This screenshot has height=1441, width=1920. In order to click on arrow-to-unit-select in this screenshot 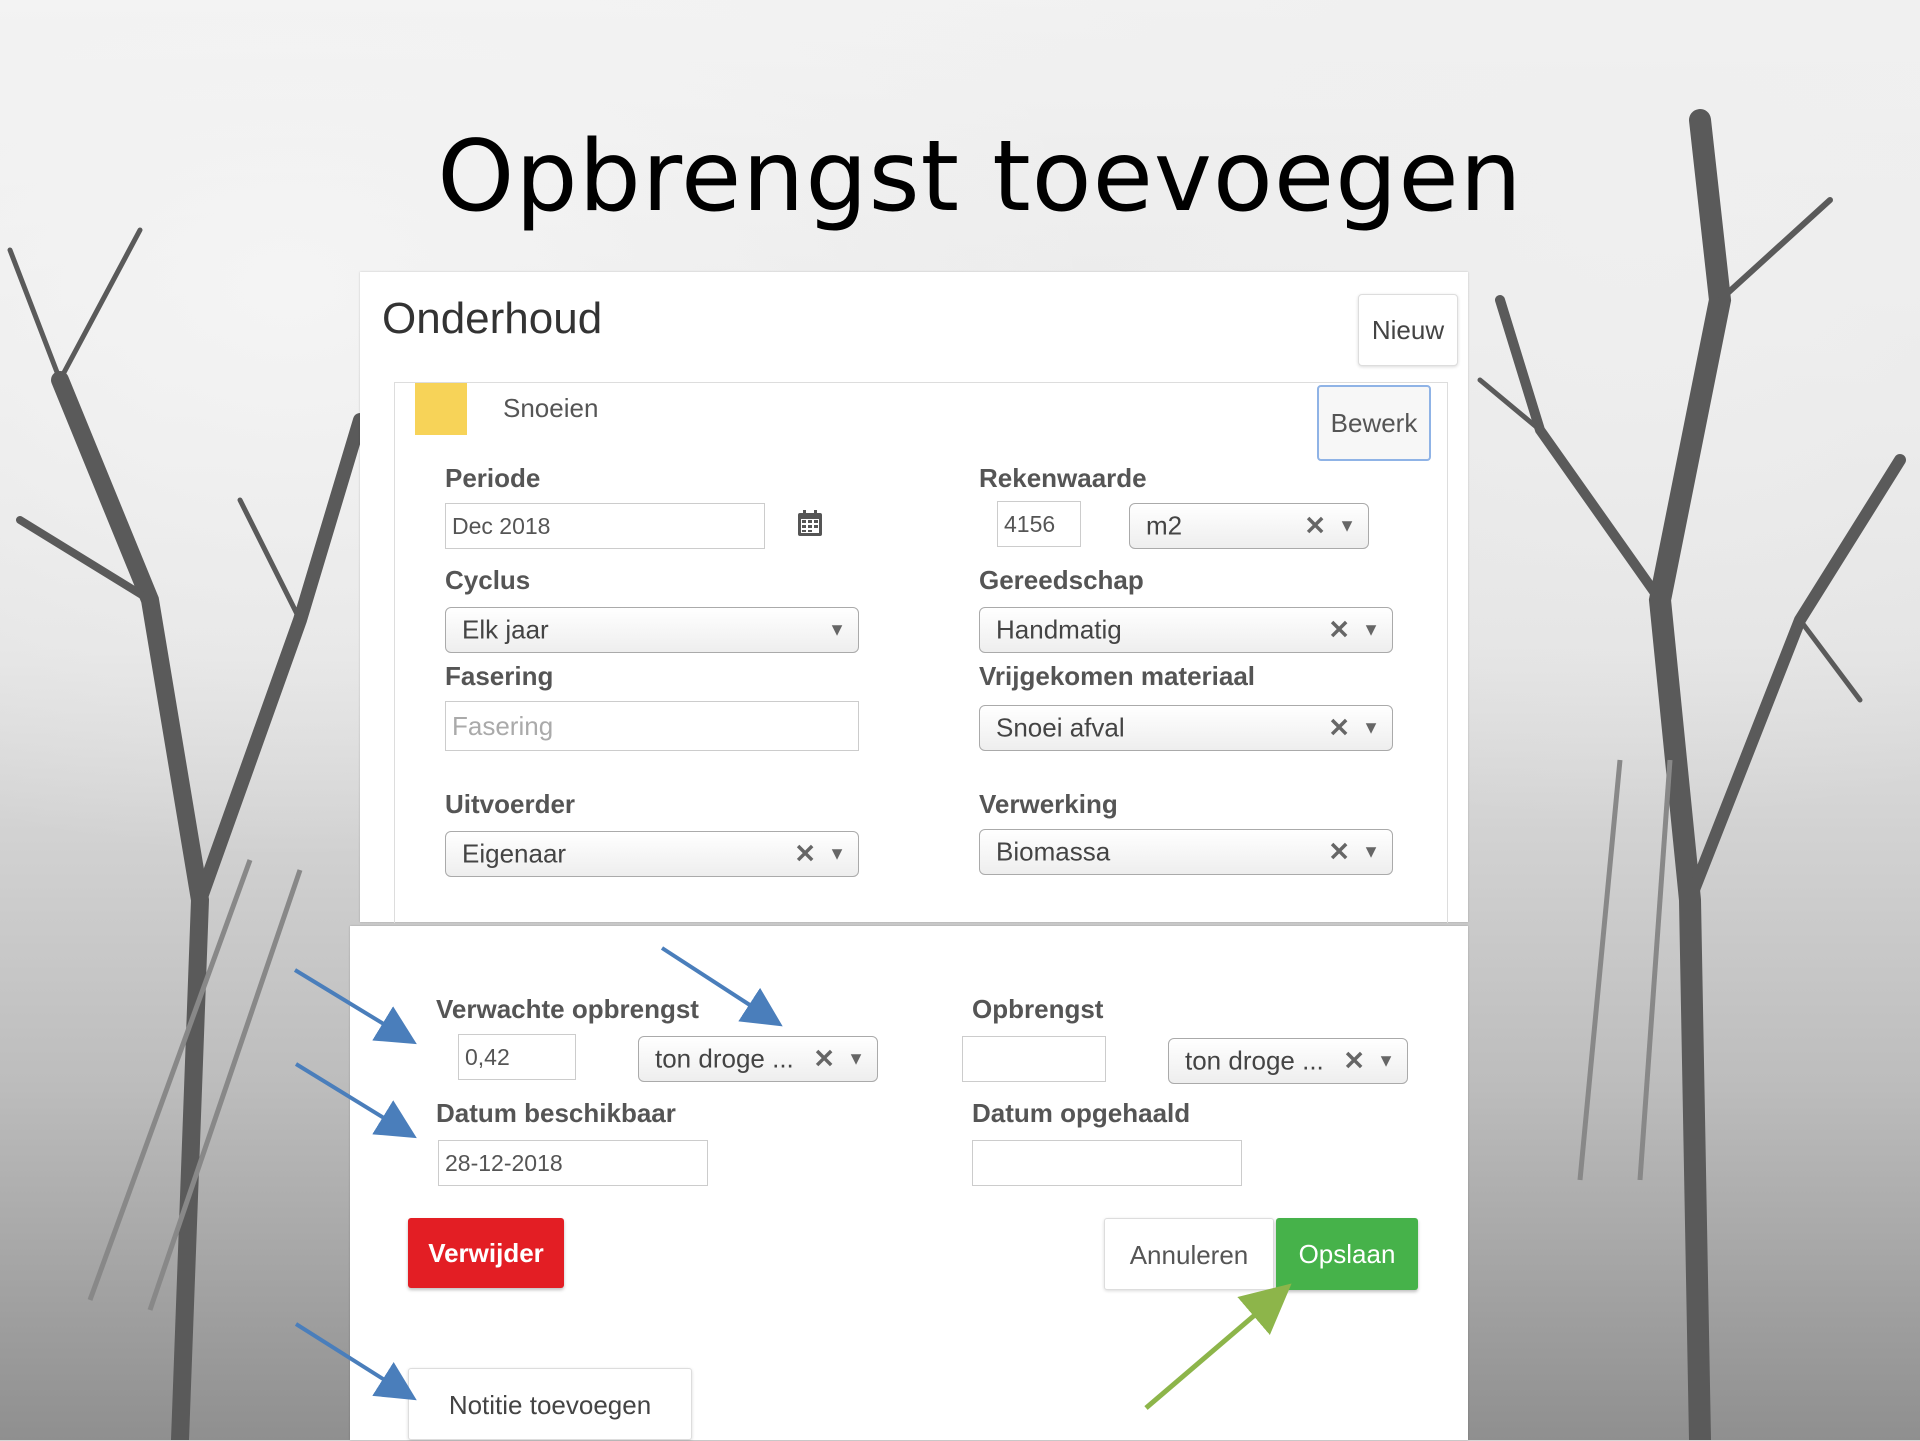, I will do `click(721, 986)`.